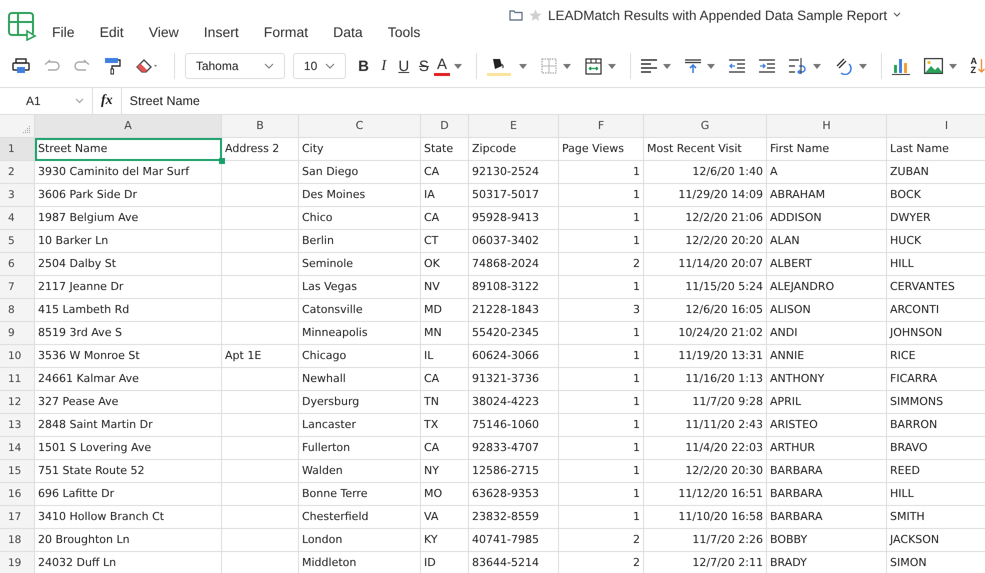 Image resolution: width=985 pixels, height=573 pixels. I want to click on table-cell: Des Moines, so click(334, 194).